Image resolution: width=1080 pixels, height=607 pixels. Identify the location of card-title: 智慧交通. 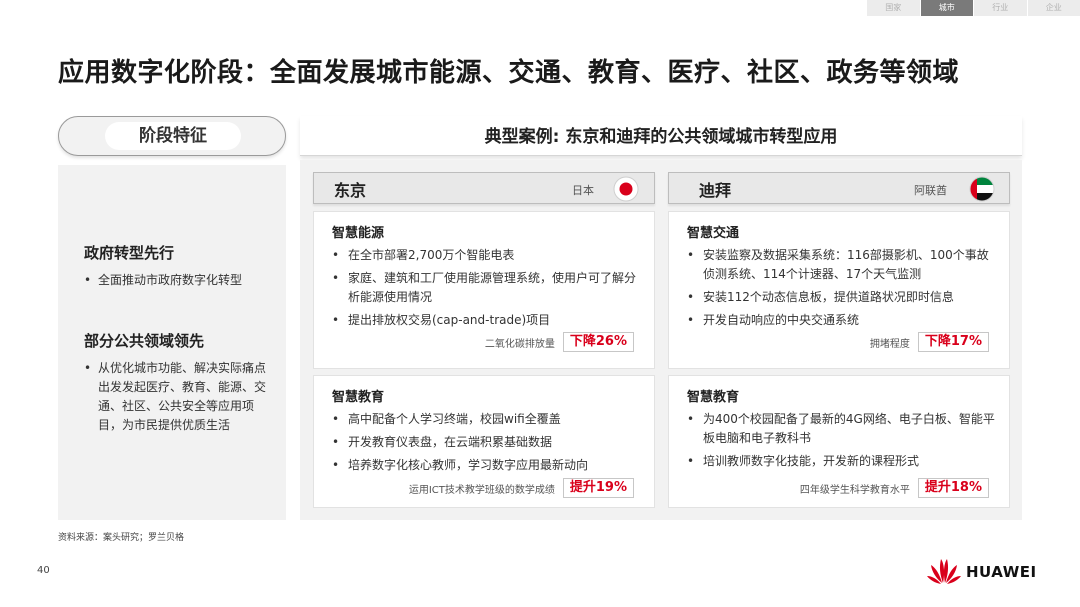
(713, 233).